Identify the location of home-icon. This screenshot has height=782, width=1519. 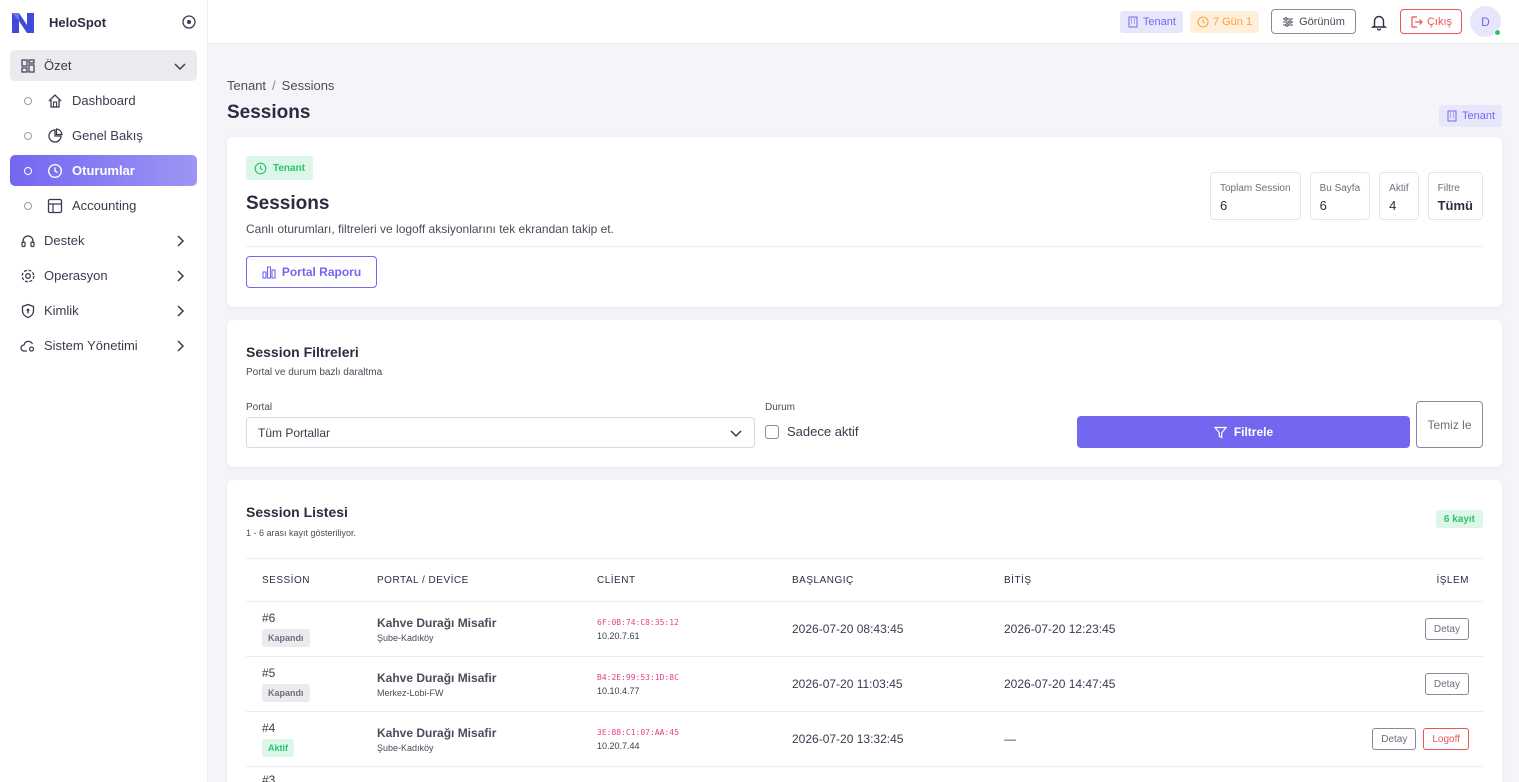
(55, 101).